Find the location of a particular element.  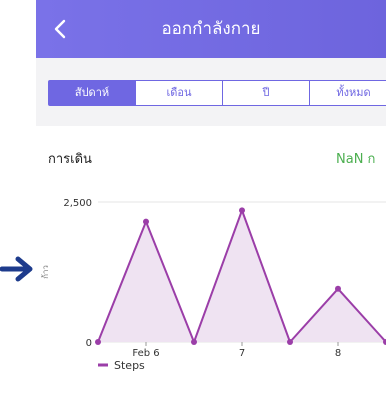

legend-label: Steps is located at coordinates (129, 365).